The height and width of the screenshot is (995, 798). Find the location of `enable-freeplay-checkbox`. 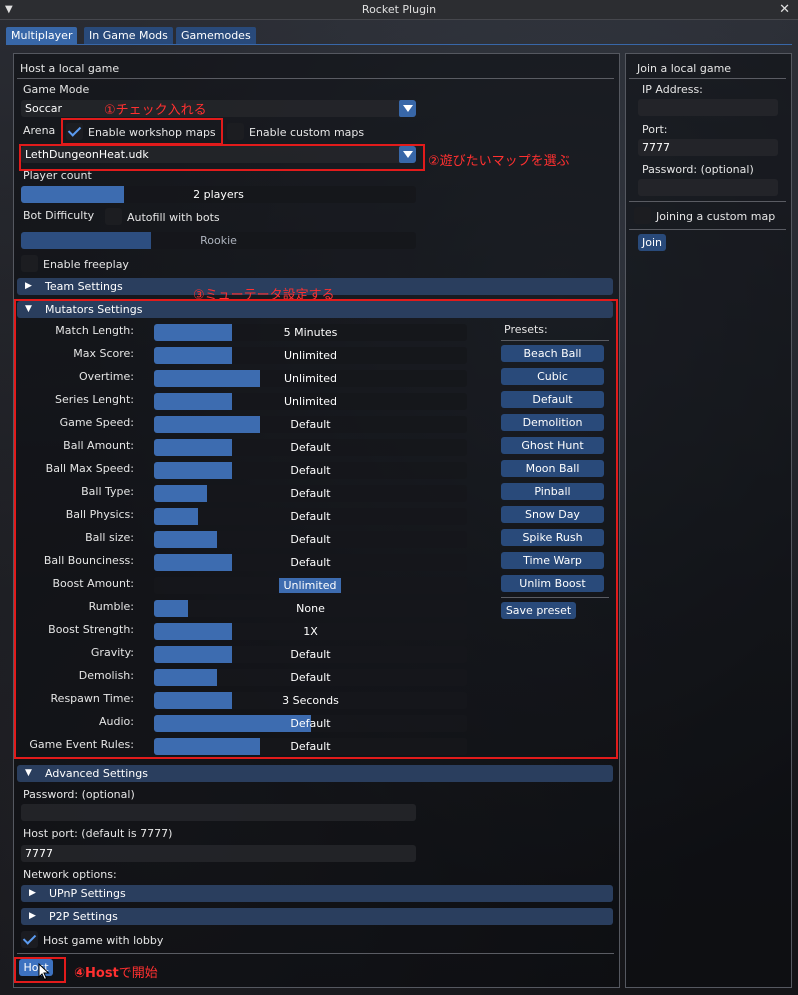

enable-freeplay-checkbox is located at coordinates (29, 263).